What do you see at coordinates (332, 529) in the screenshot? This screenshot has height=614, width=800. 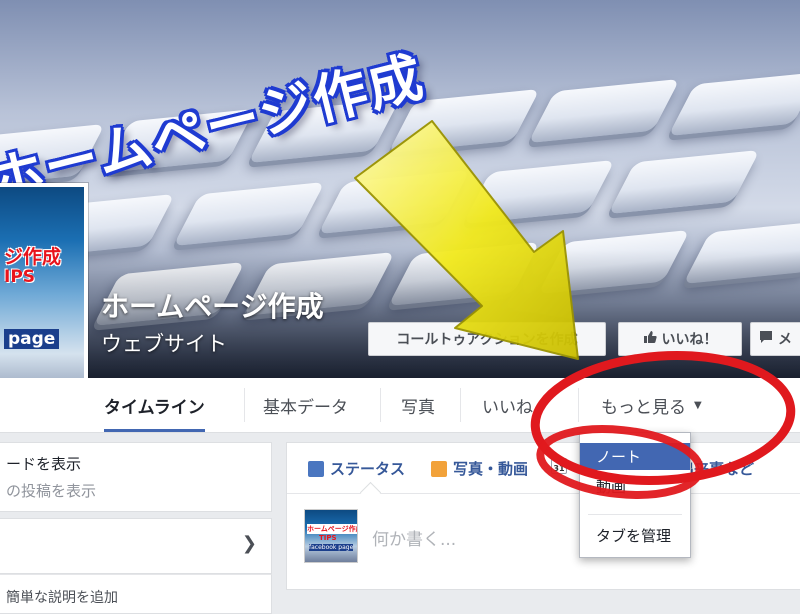 I see `avatar-text: ホームページ作成` at bounding box center [332, 529].